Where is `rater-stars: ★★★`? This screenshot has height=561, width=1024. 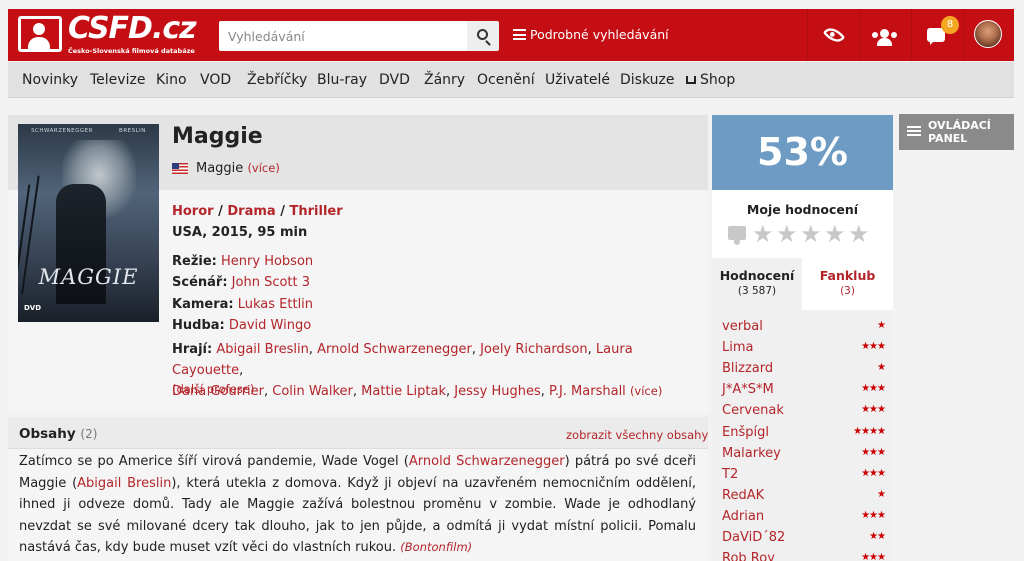 rater-stars: ★★★ is located at coordinates (873, 388).